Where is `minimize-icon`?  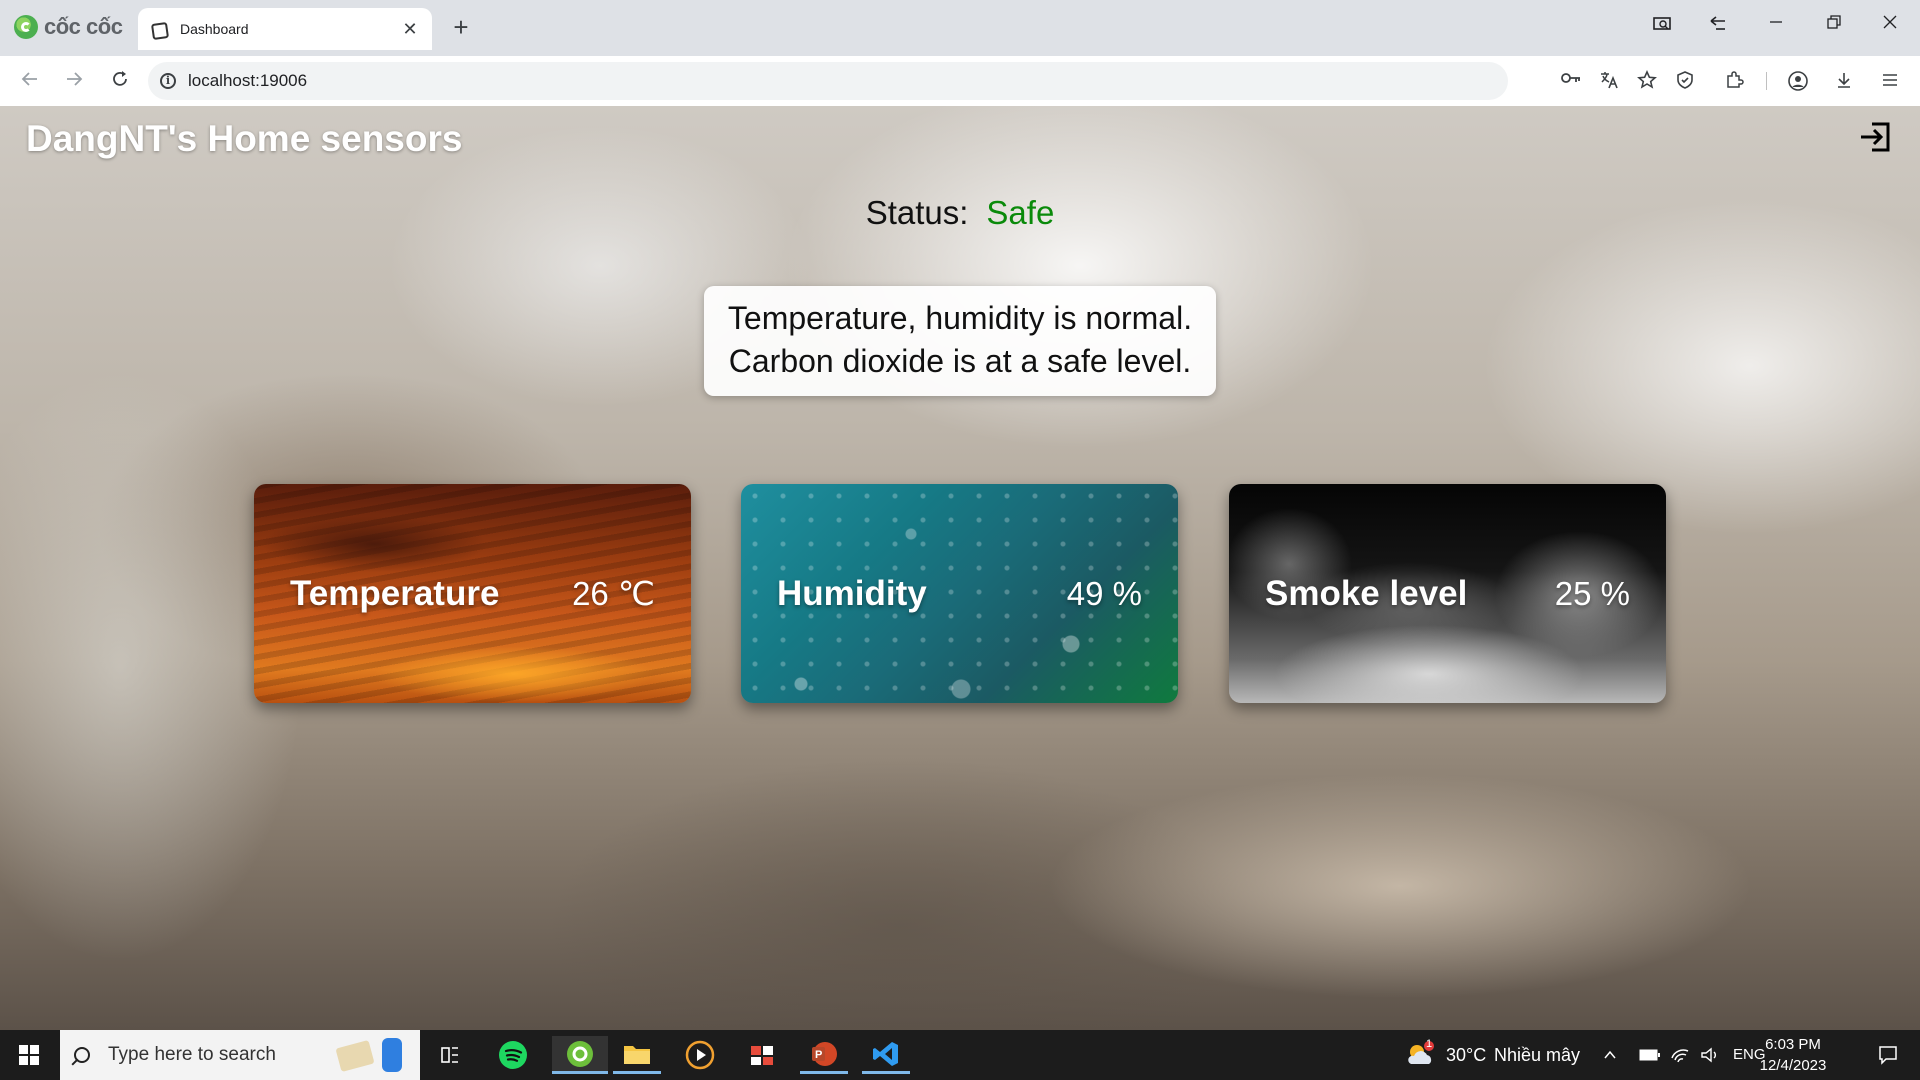
minimize-icon is located at coordinates (1776, 24).